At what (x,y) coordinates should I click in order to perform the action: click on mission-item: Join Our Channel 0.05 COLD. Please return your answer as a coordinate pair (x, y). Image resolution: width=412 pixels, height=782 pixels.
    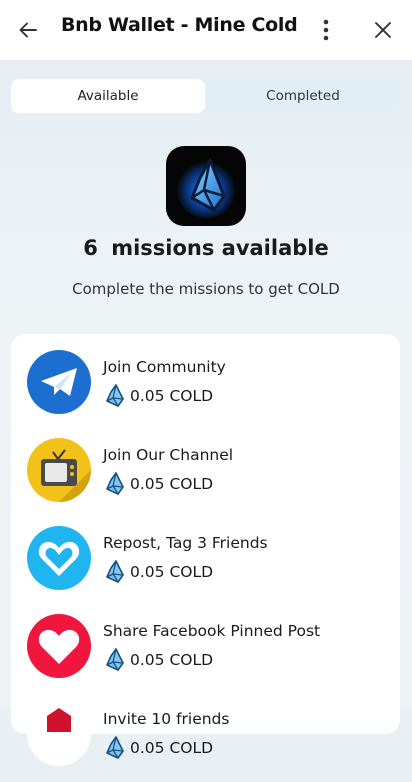
    Looking at the image, I should click on (205, 478).